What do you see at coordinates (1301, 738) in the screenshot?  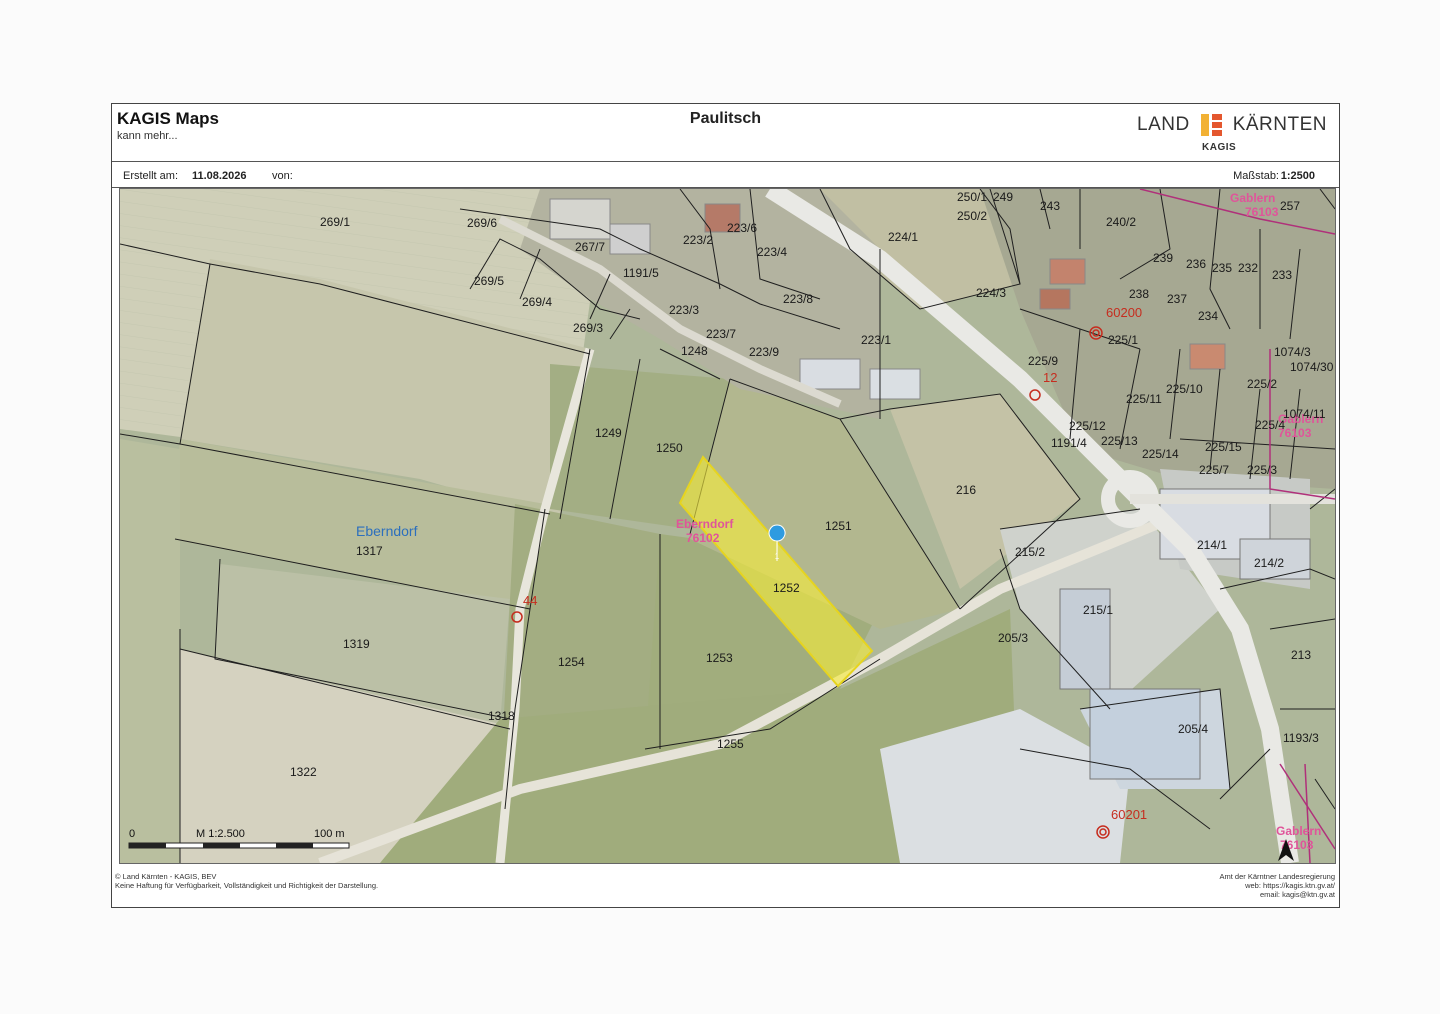 I see `parcel-number-label: 1193/3` at bounding box center [1301, 738].